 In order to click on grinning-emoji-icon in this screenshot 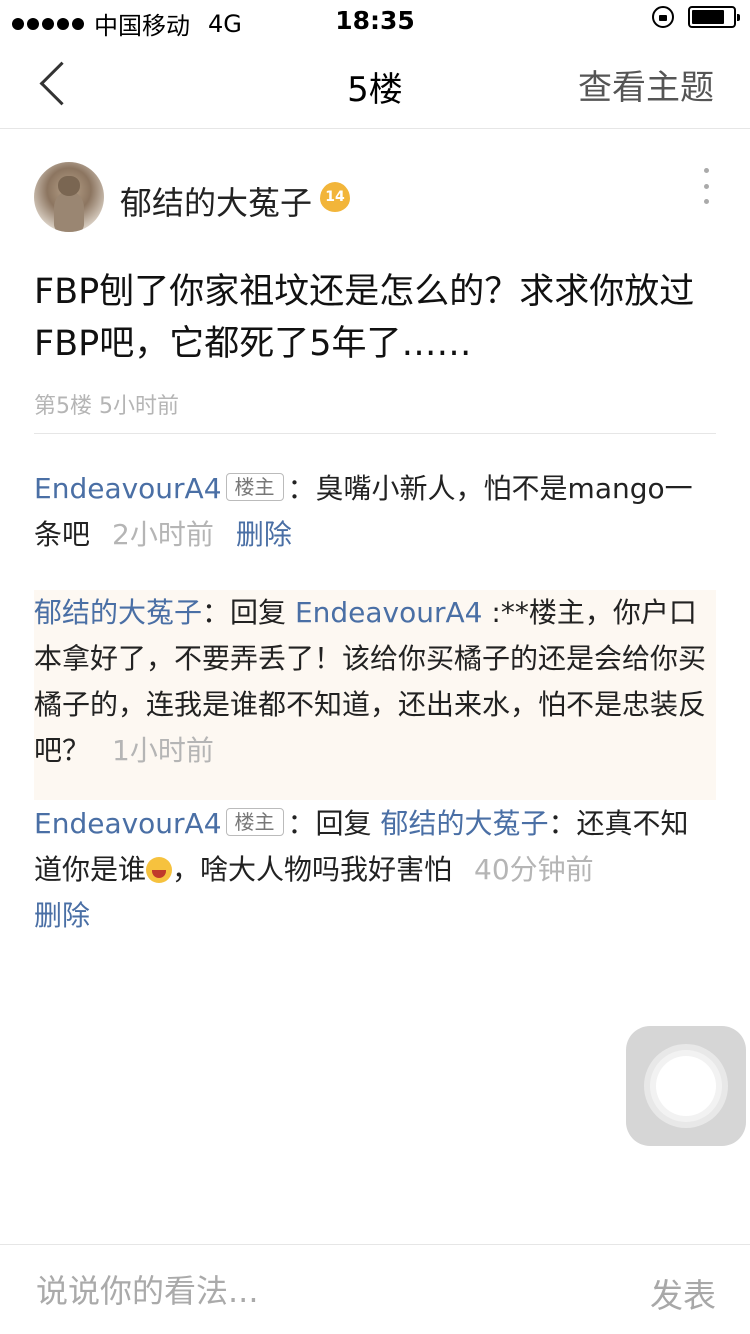, I will do `click(159, 870)`.